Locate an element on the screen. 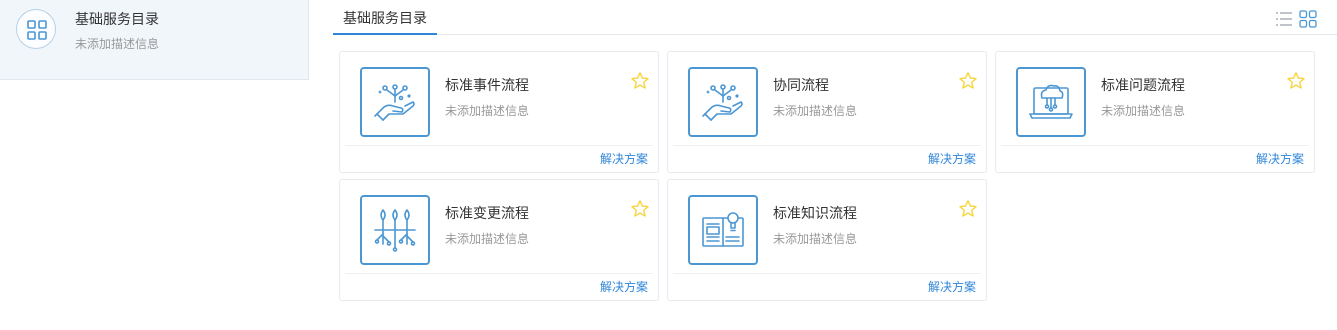 Image resolution: width=1337 pixels, height=330 pixels. sidebar-item-basic-service-catalog: 基础服务目录 未添加描述信息 is located at coordinates (154, 39).